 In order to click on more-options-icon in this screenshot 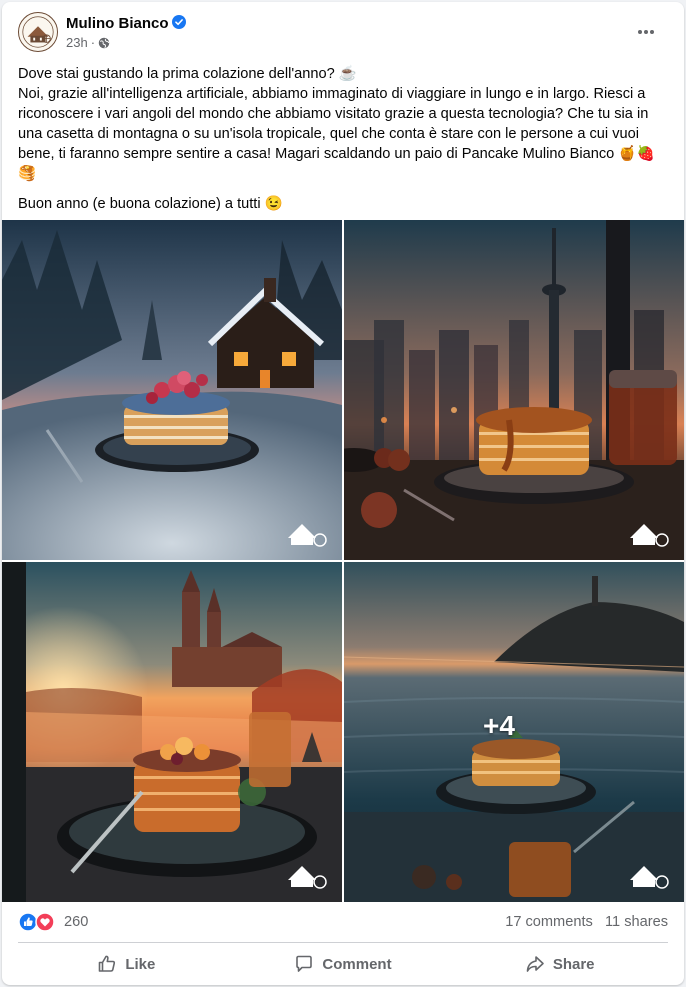, I will do `click(646, 32)`.